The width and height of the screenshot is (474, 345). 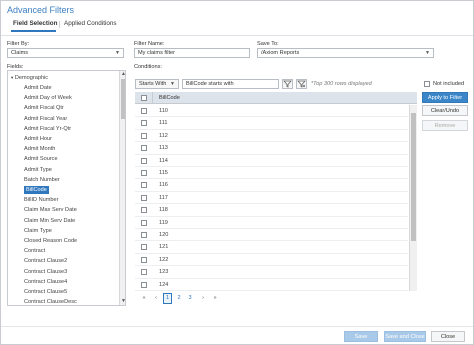 What do you see at coordinates (169, 98) in the screenshot?
I see `column-header-billcode: BillCode` at bounding box center [169, 98].